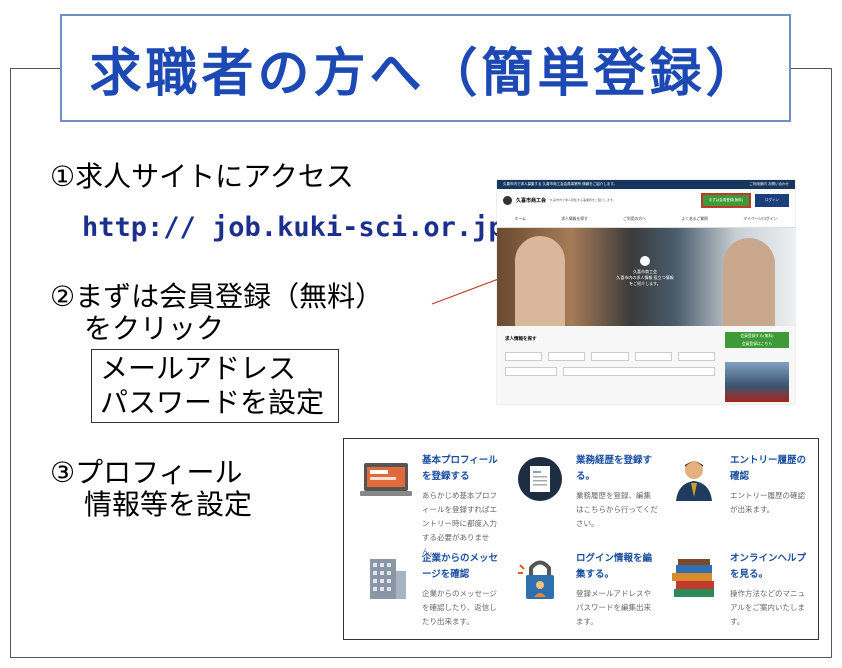 This screenshot has width=842, height=668. What do you see at coordinates (757, 343) in the screenshot?
I see `cta-sublabel: 会員登録はこちら` at bounding box center [757, 343].